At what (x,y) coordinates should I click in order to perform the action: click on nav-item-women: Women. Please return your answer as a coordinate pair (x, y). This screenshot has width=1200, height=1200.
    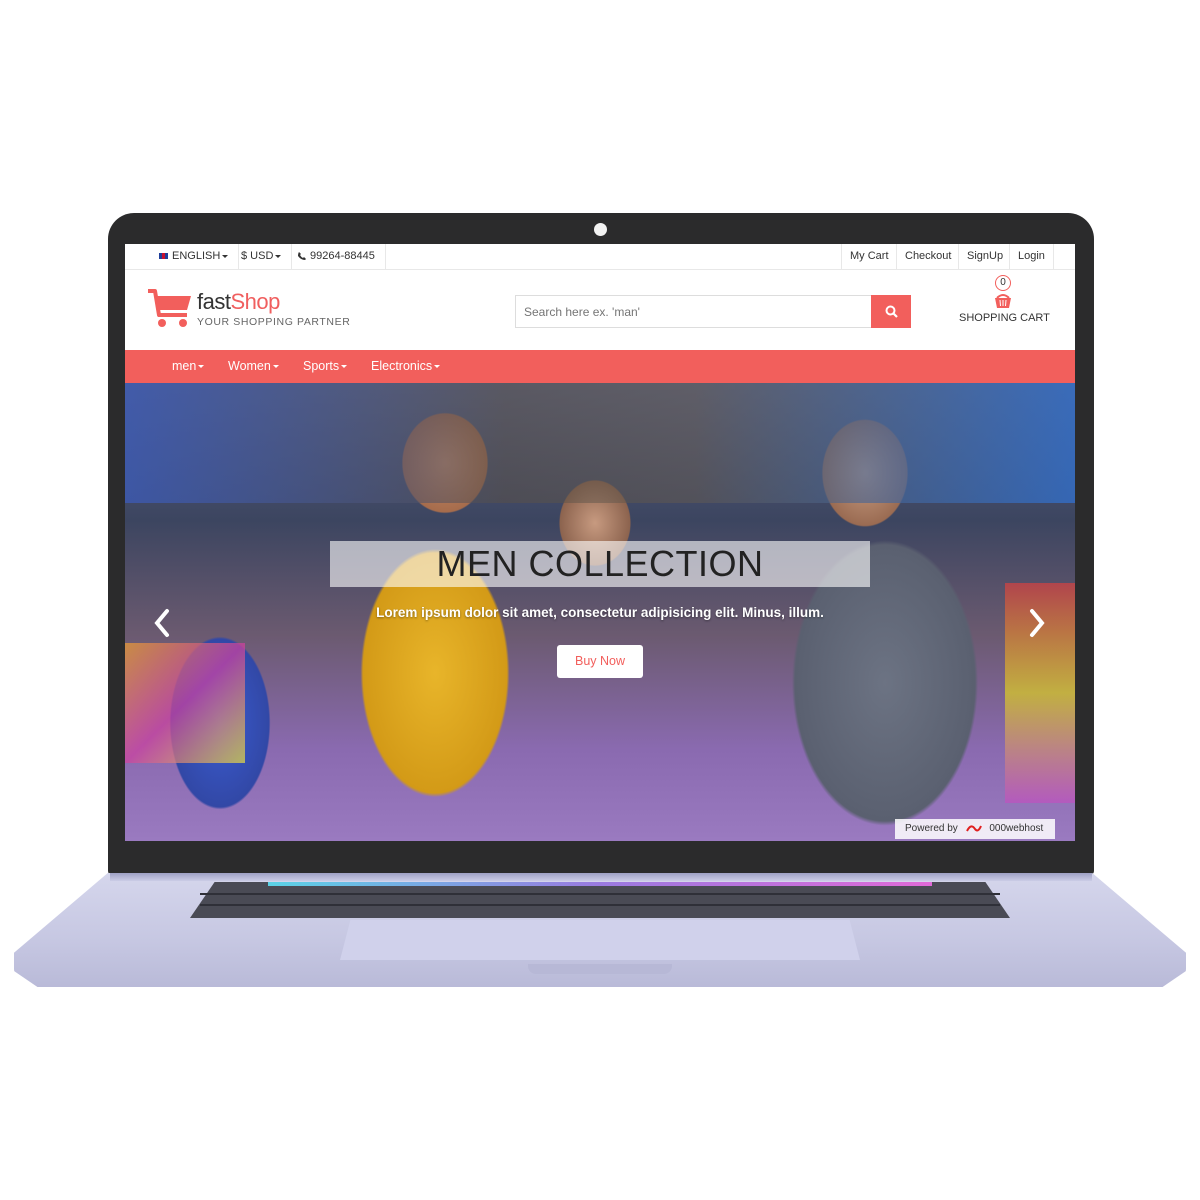
    Looking at the image, I should click on (253, 366).